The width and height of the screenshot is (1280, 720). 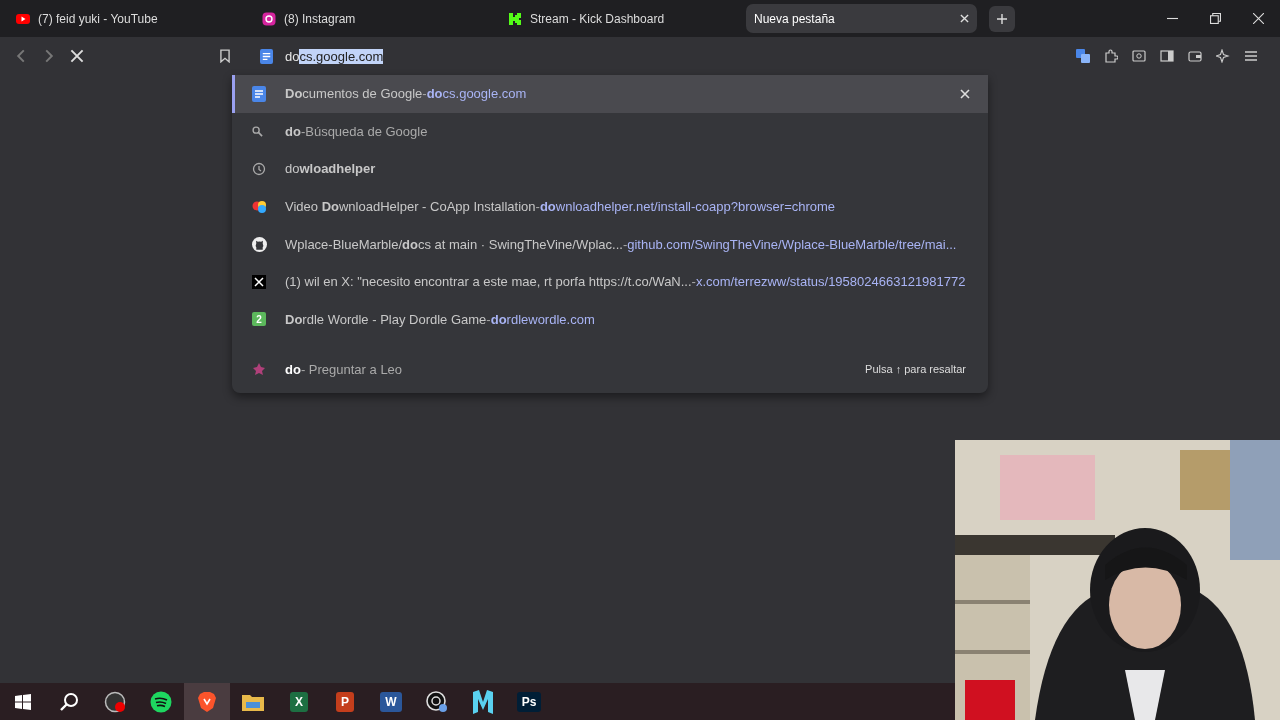 What do you see at coordinates (515, 18) in the screenshot?
I see `k-logo-icon` at bounding box center [515, 18].